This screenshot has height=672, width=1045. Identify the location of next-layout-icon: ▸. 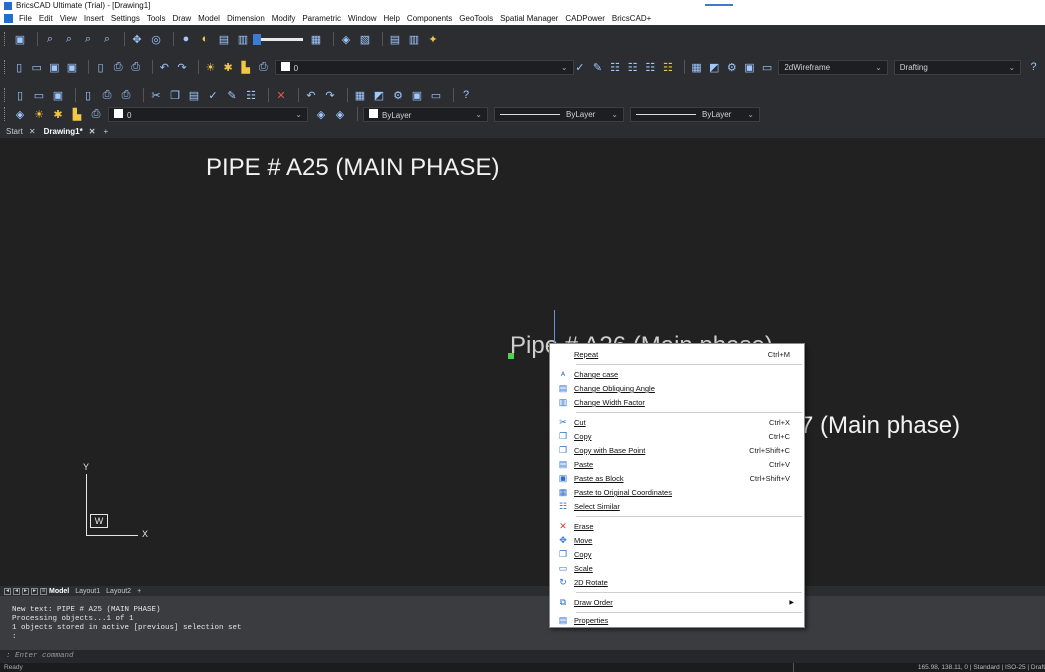
(25, 591).